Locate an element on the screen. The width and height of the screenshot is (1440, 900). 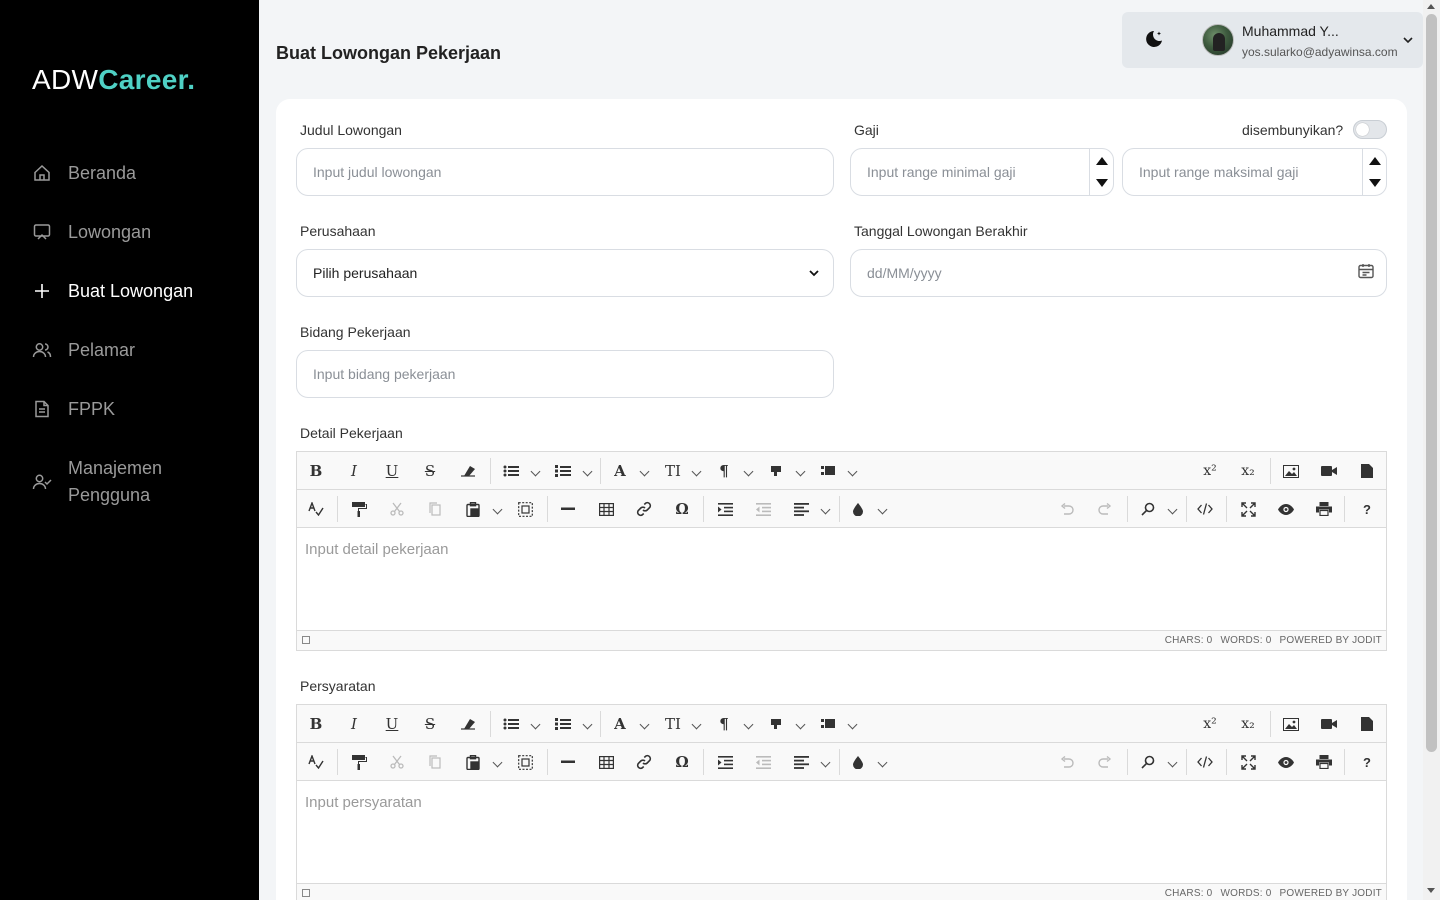
image-icon is located at coordinates (1291, 471).